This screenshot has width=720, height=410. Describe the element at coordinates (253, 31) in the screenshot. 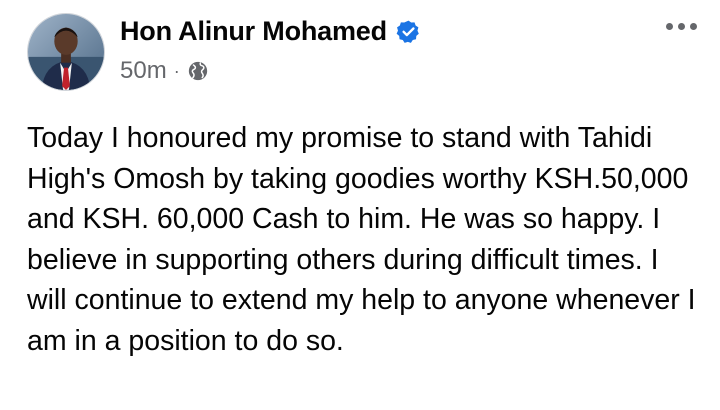

I see `author-name: Hon Alinur Mohamed` at that location.